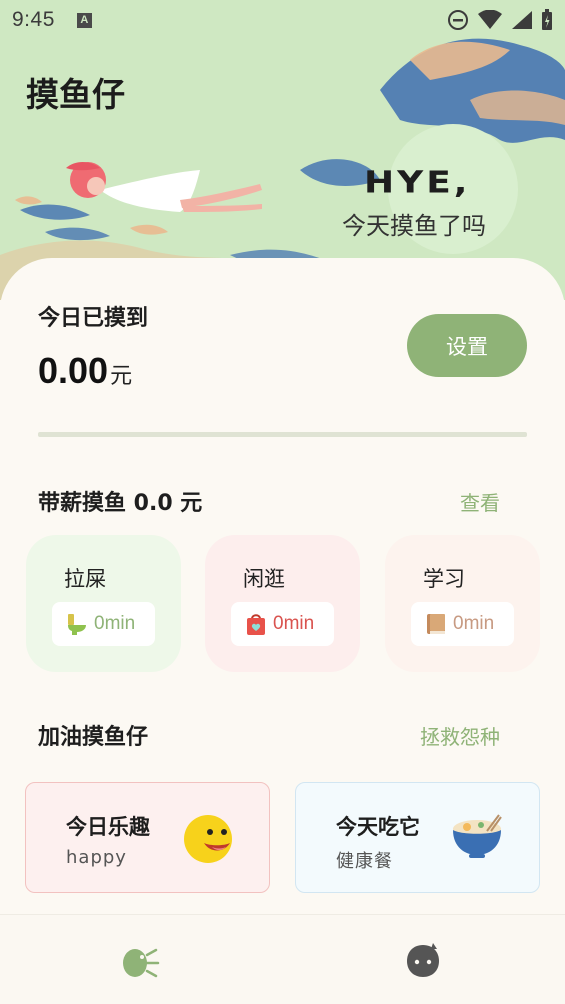 The image size is (565, 1004). I want to click on today-amount: 0.00 元, so click(85, 371).